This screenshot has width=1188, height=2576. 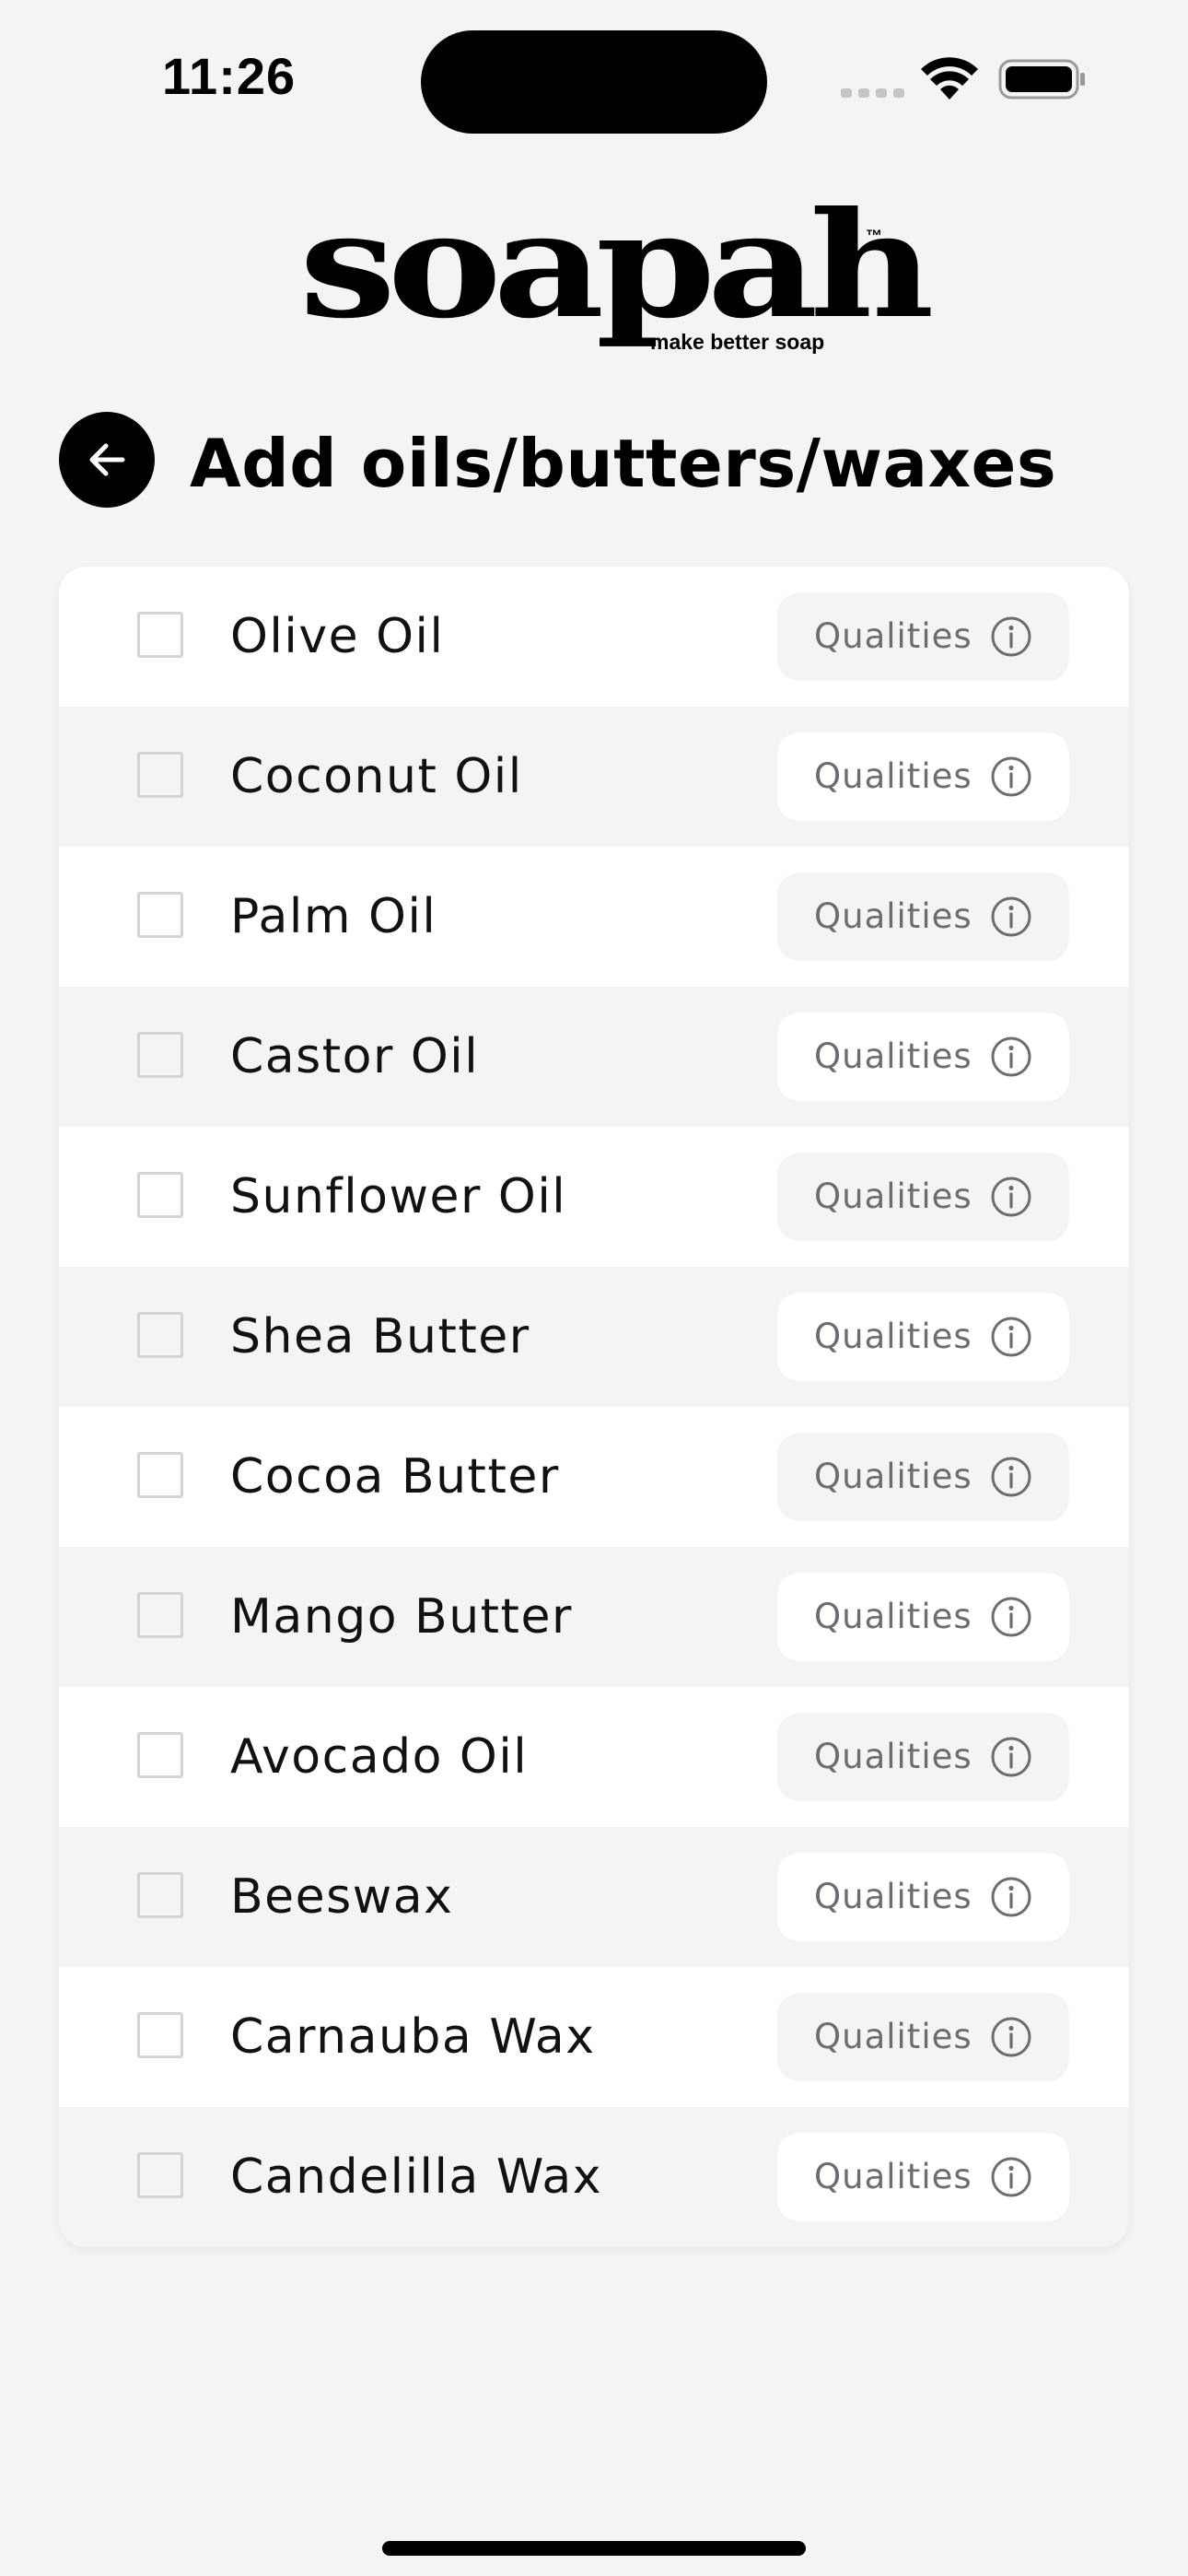 What do you see at coordinates (333, 916) in the screenshot?
I see `oil-name: Palm Oil` at bounding box center [333, 916].